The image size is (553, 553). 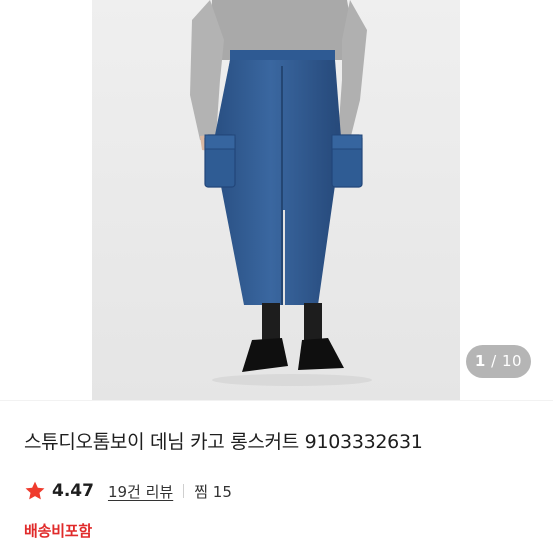 What do you see at coordinates (140, 491) in the screenshot?
I see `review-count-link: 19건 리뷰` at bounding box center [140, 491].